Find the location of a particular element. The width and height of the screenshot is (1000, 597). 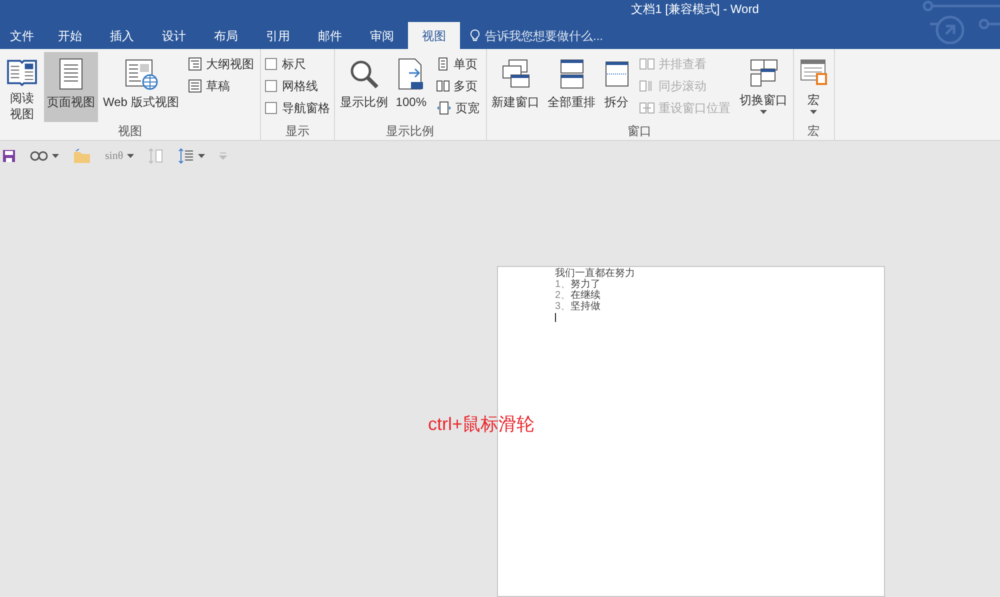

page-zoom-icon is located at coordinates (411, 74).